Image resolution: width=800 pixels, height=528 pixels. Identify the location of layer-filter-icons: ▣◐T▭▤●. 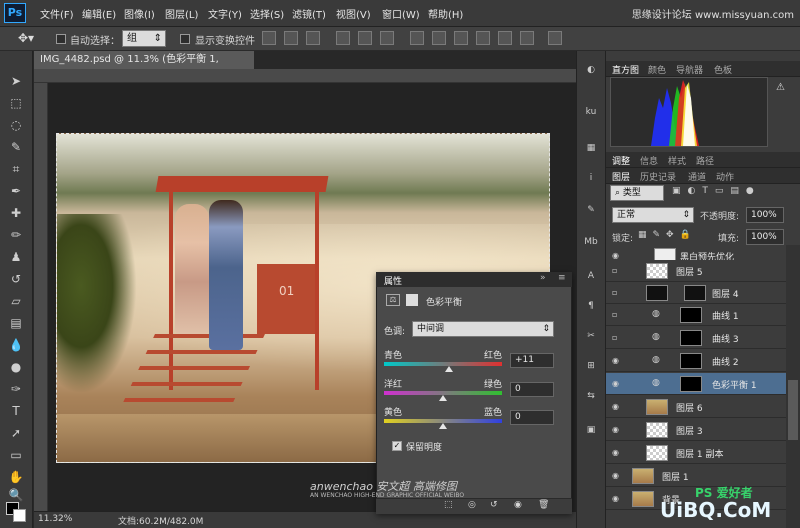
(716, 191).